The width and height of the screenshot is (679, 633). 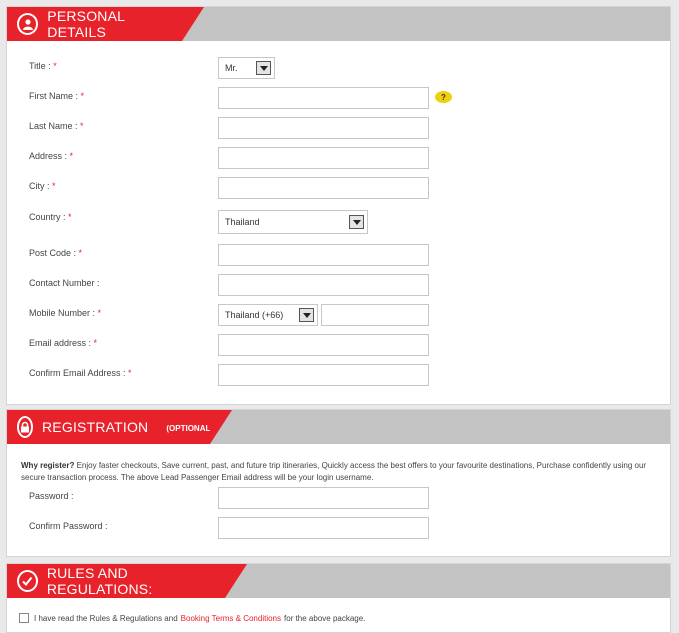 I want to click on registration-title: REGISTRATION, so click(x=95, y=427).